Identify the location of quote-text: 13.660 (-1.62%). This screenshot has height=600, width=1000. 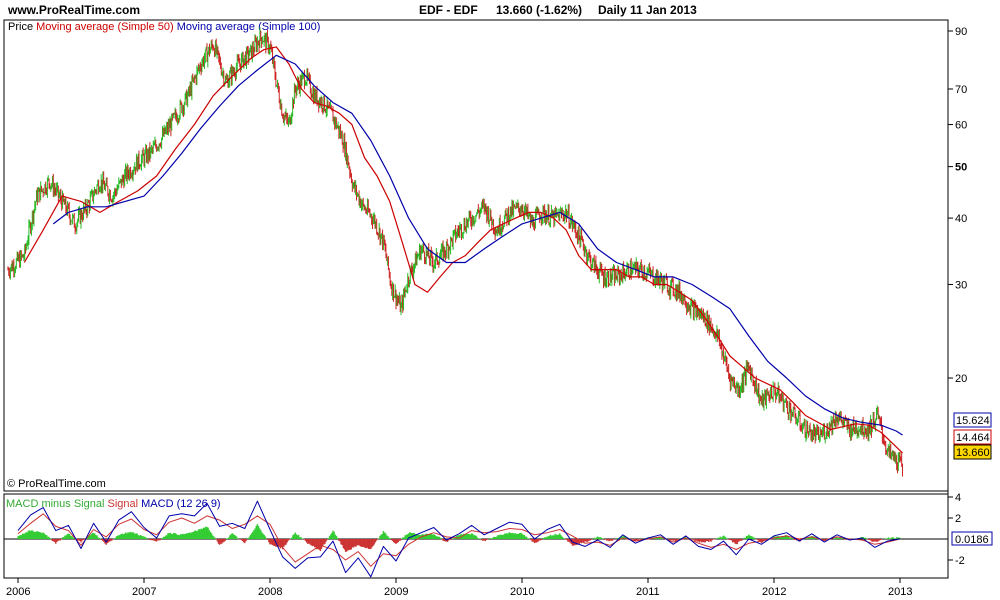
(539, 10).